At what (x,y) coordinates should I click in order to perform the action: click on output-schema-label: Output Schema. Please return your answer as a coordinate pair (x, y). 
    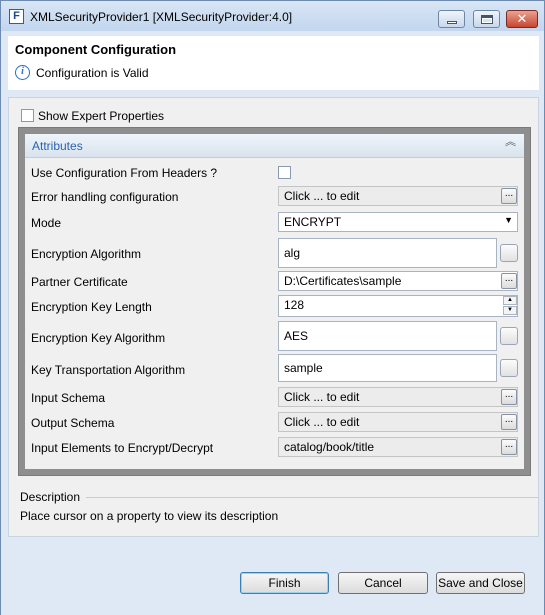
    Looking at the image, I should click on (73, 423).